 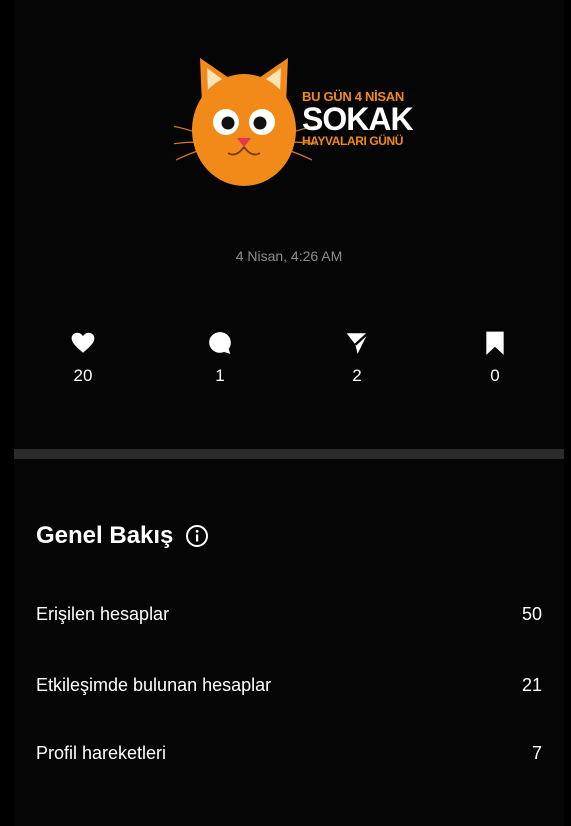 I want to click on post-caption-graphic: BU GÜN 4 NİSAN SOKAK HAYVALARI GÜNÜ, so click(x=362, y=119).